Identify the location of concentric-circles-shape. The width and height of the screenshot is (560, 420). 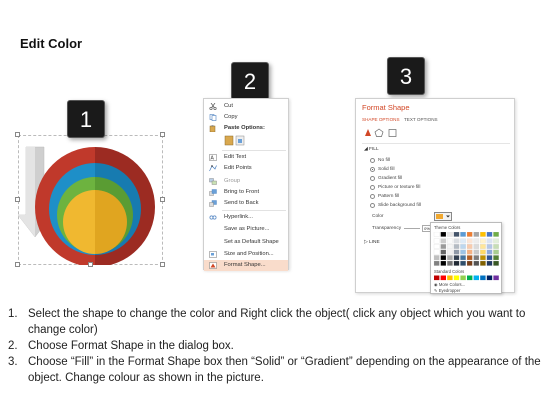
(90, 200).